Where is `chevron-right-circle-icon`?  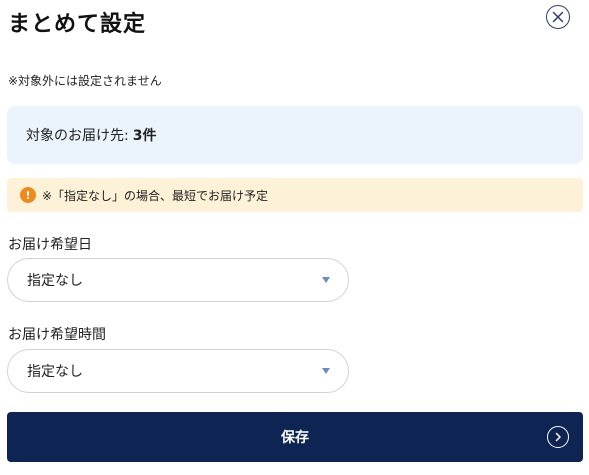
chevron-right-circle-icon is located at coordinates (558, 437).